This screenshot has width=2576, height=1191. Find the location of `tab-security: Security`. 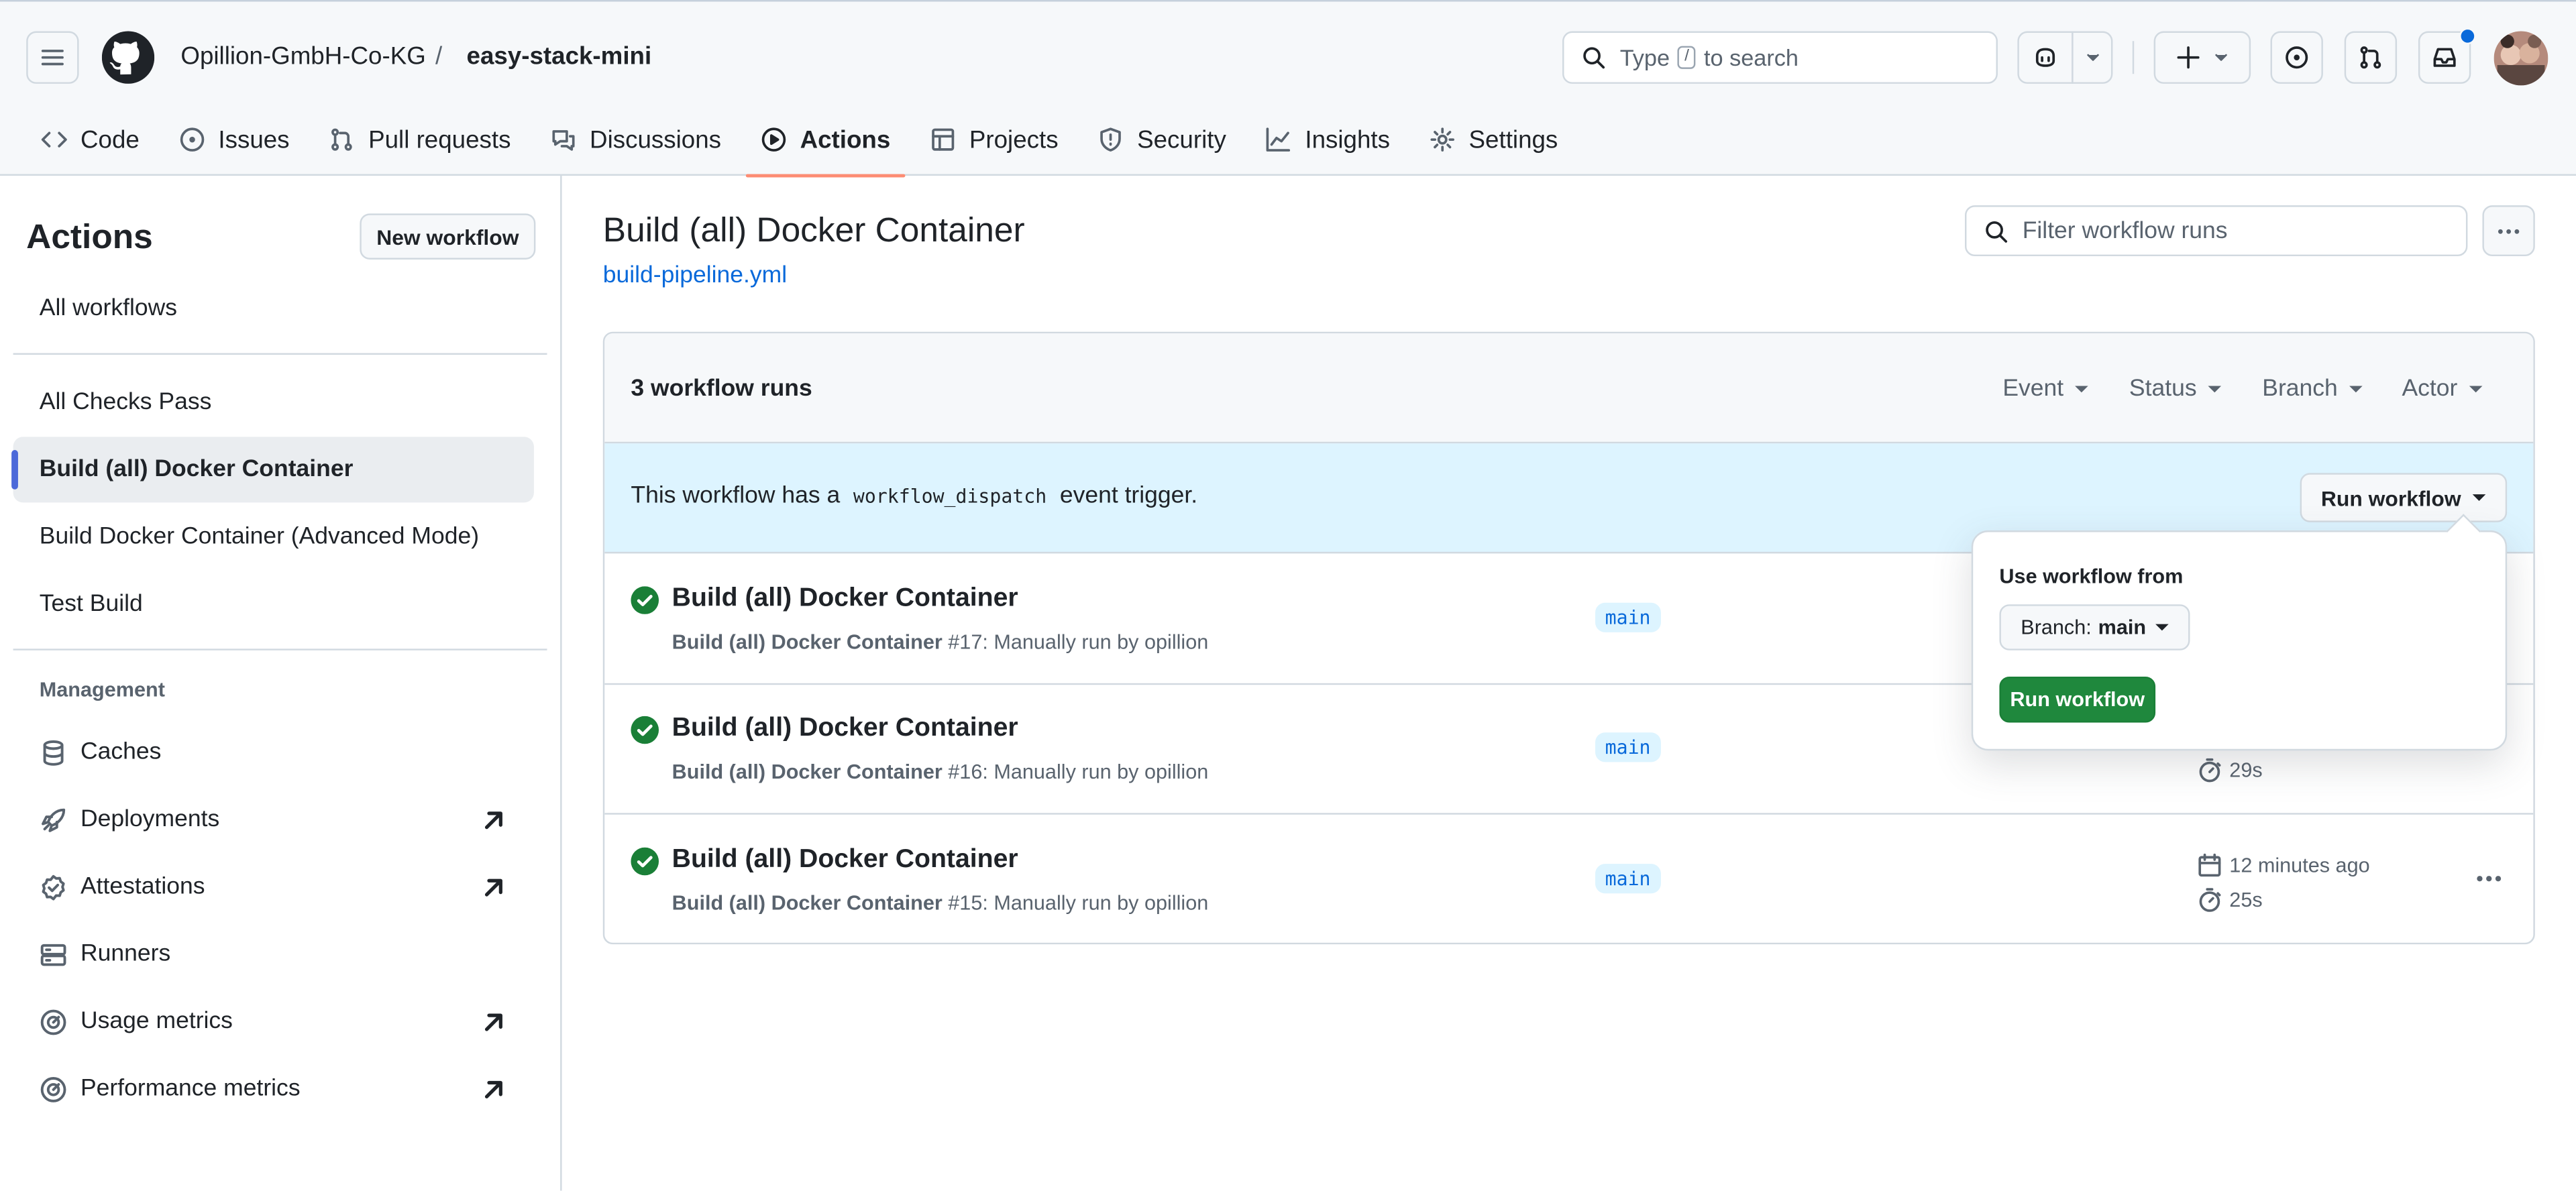

tab-security: Security is located at coordinates (1162, 139).